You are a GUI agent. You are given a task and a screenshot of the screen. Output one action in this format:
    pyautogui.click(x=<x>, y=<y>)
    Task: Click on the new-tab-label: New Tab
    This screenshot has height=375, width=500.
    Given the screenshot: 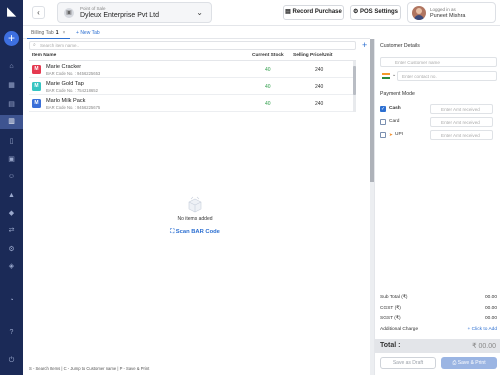 What is the action you would take?
    pyautogui.click(x=90, y=33)
    